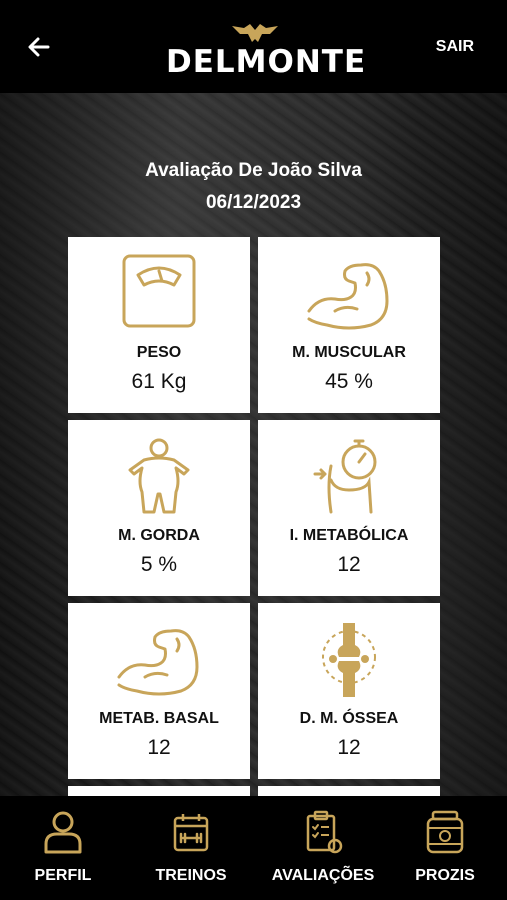 Image resolution: width=507 pixels, height=900 pixels. What do you see at coordinates (349, 352) in the screenshot?
I see `metric-label: M. MUSCULAR` at bounding box center [349, 352].